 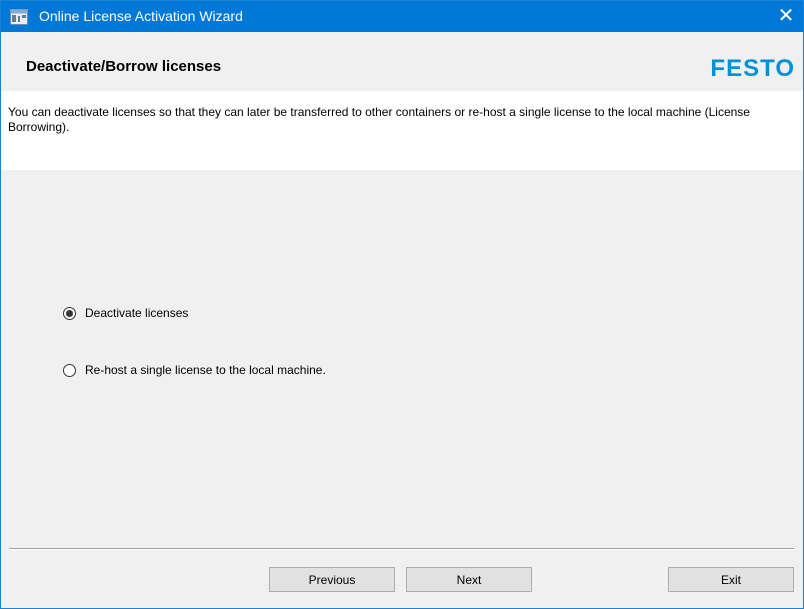 What do you see at coordinates (124, 66) in the screenshot?
I see `page-title: Deactivate/Borrow licenses` at bounding box center [124, 66].